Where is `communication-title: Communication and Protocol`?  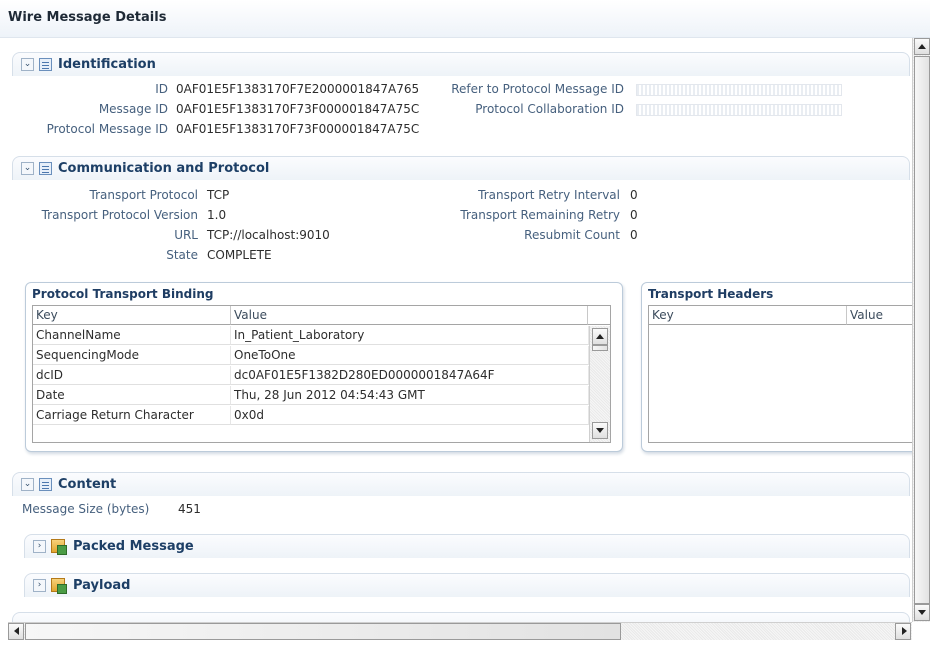
communication-title: Communication and Protocol is located at coordinates (164, 168).